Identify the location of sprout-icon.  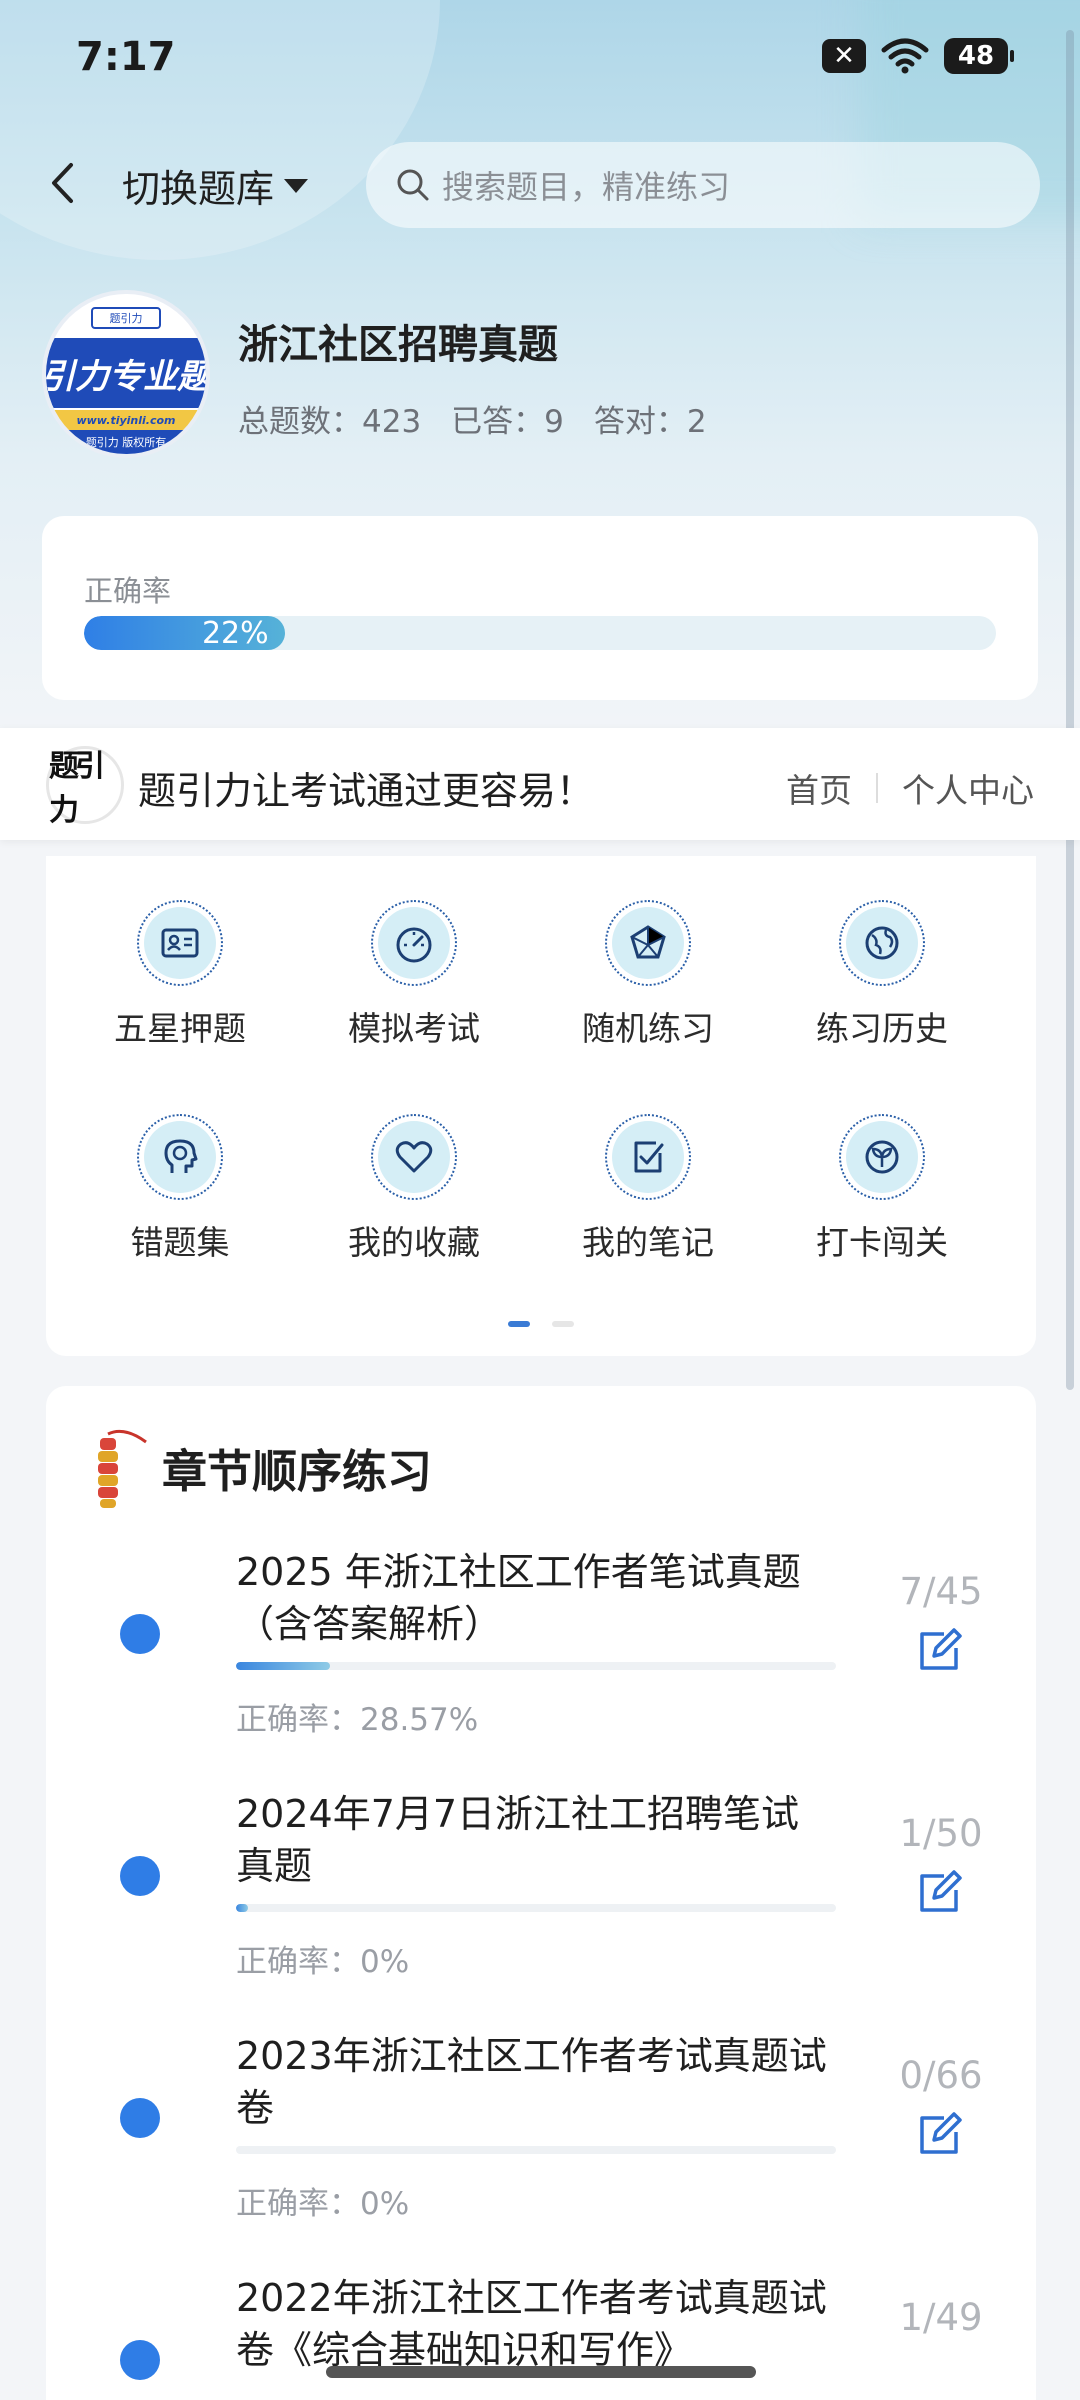
(882, 1157).